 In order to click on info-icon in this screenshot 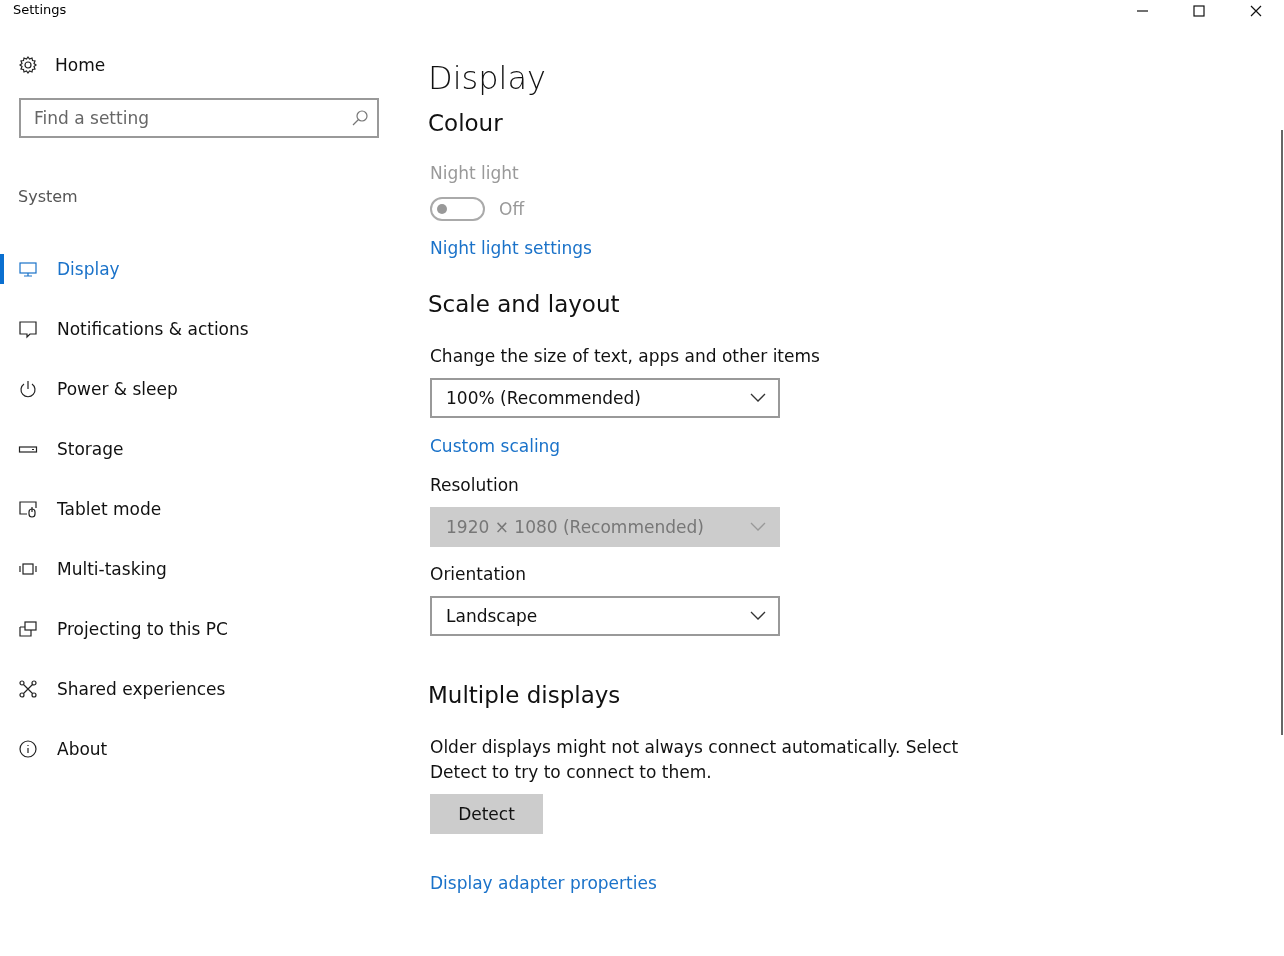, I will do `click(28, 749)`.